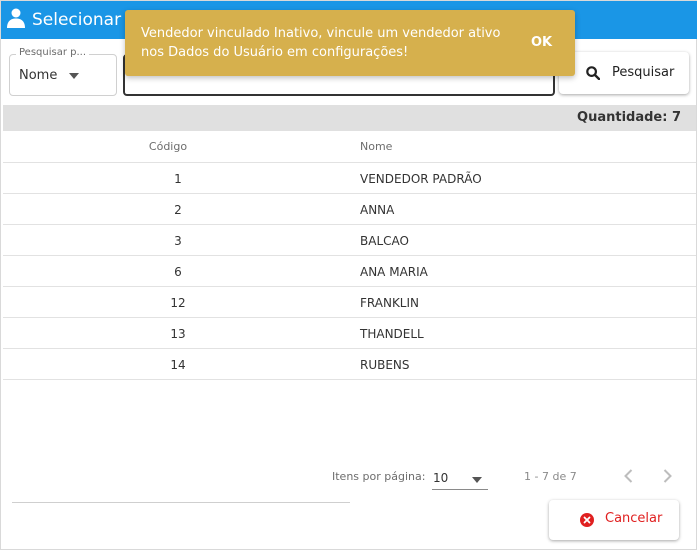 The height and width of the screenshot is (550, 697). What do you see at coordinates (593, 73) in the screenshot?
I see `search-icon` at bounding box center [593, 73].